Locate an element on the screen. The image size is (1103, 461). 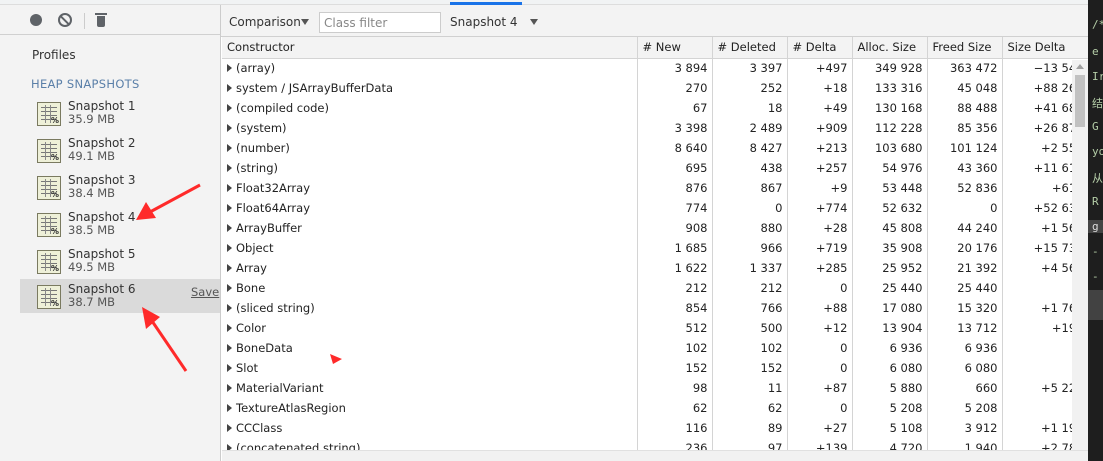
value-cell: +9 is located at coordinates (820, 188).